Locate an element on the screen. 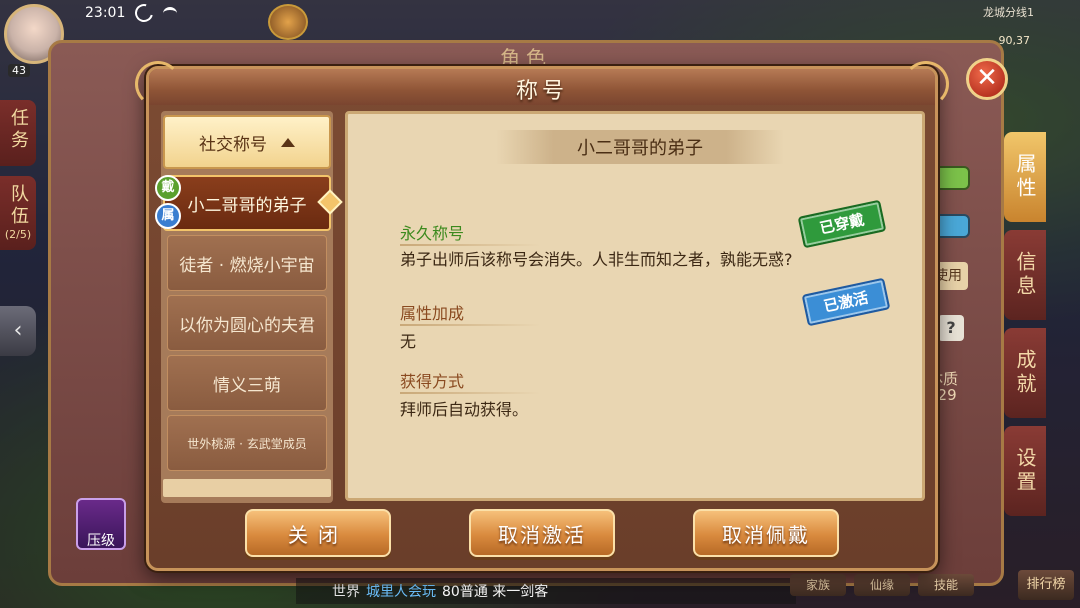  close-character-button: ✕ is located at coordinates (987, 79).